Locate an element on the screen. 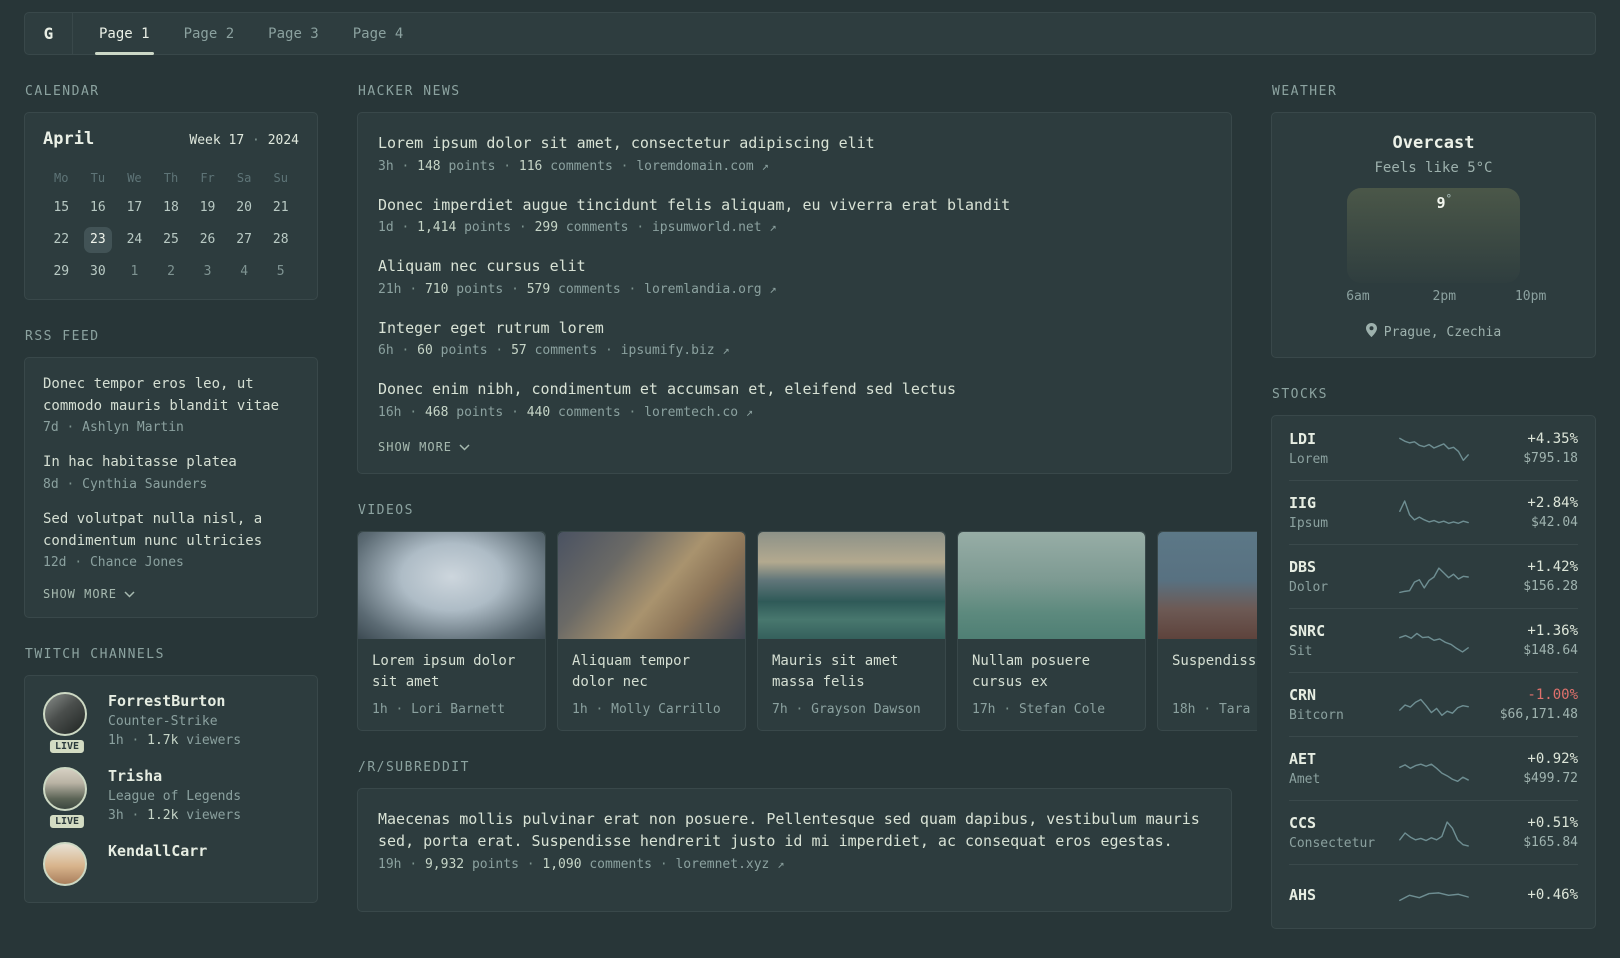  video-title: Suspendisse diam is located at coordinates (1214, 673).